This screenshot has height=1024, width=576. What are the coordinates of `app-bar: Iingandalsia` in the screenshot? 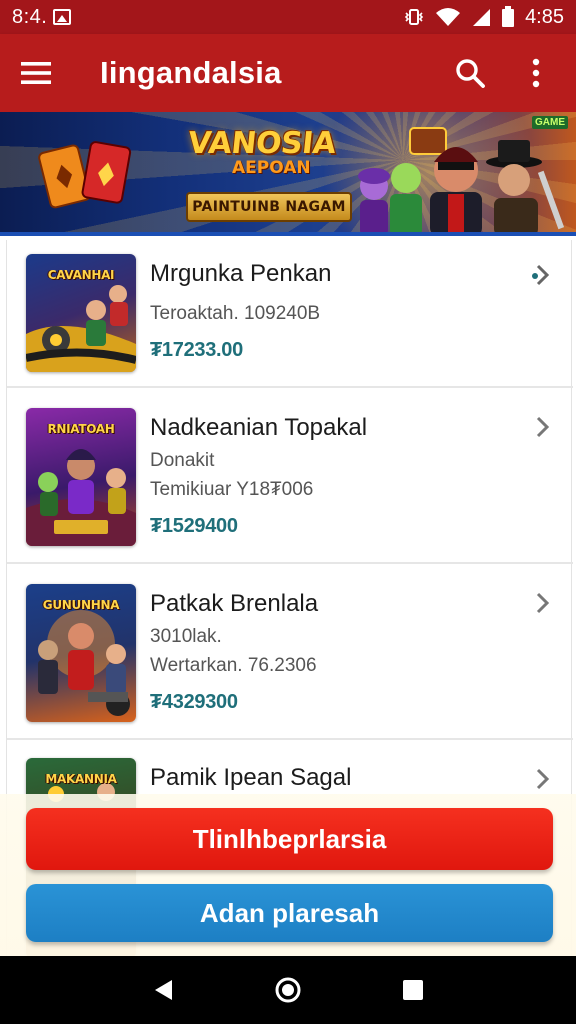 It's located at (288, 73).